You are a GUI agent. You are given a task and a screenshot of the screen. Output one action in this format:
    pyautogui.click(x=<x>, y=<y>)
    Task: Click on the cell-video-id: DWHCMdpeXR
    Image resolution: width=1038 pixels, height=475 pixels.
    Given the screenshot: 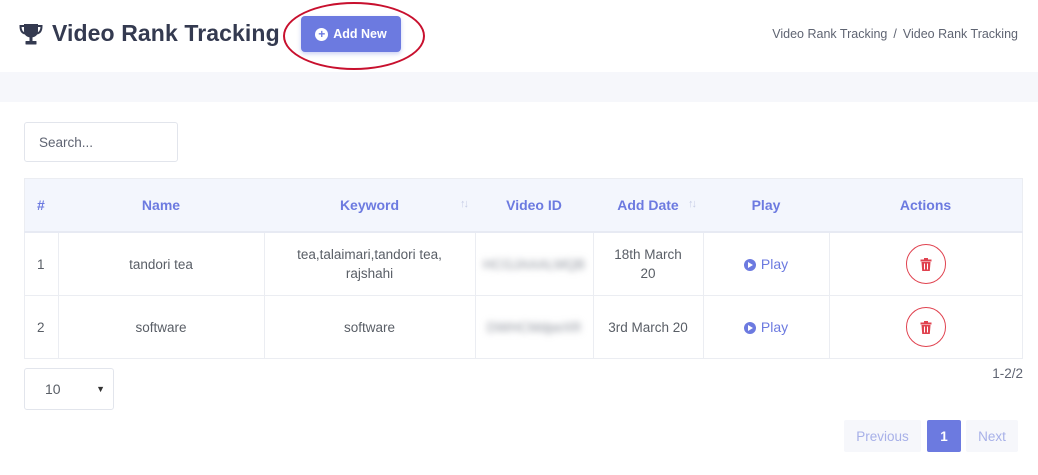 What is the action you would take?
    pyautogui.click(x=534, y=327)
    